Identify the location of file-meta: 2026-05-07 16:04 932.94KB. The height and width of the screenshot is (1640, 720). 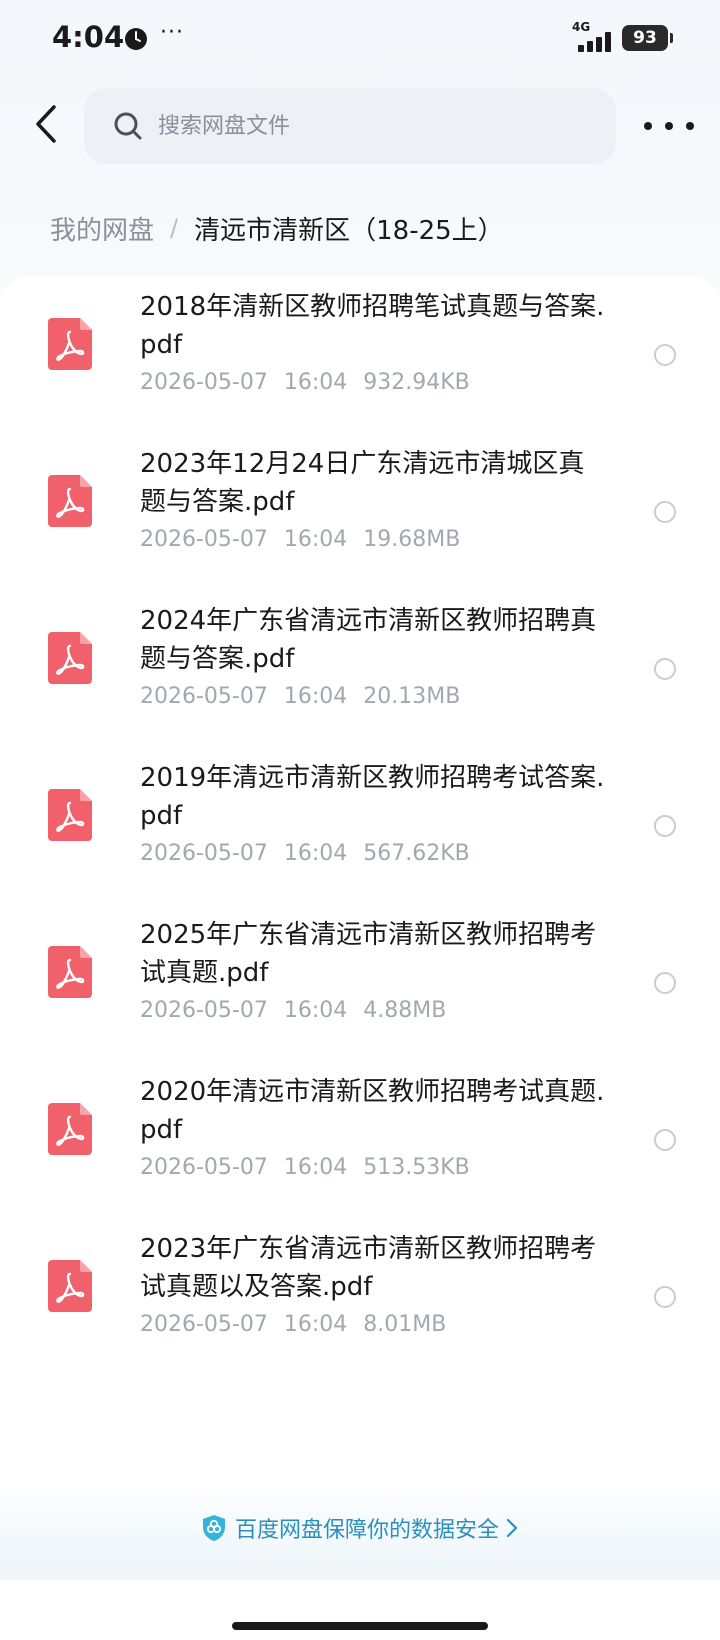
(313, 382).